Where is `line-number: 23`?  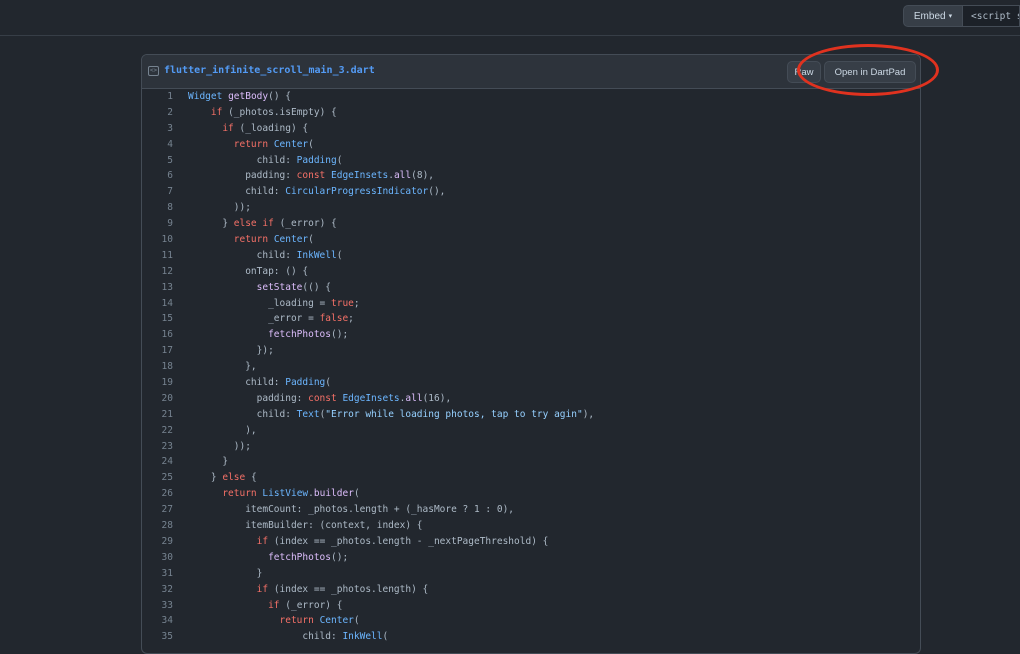 line-number: 23 is located at coordinates (157, 447).